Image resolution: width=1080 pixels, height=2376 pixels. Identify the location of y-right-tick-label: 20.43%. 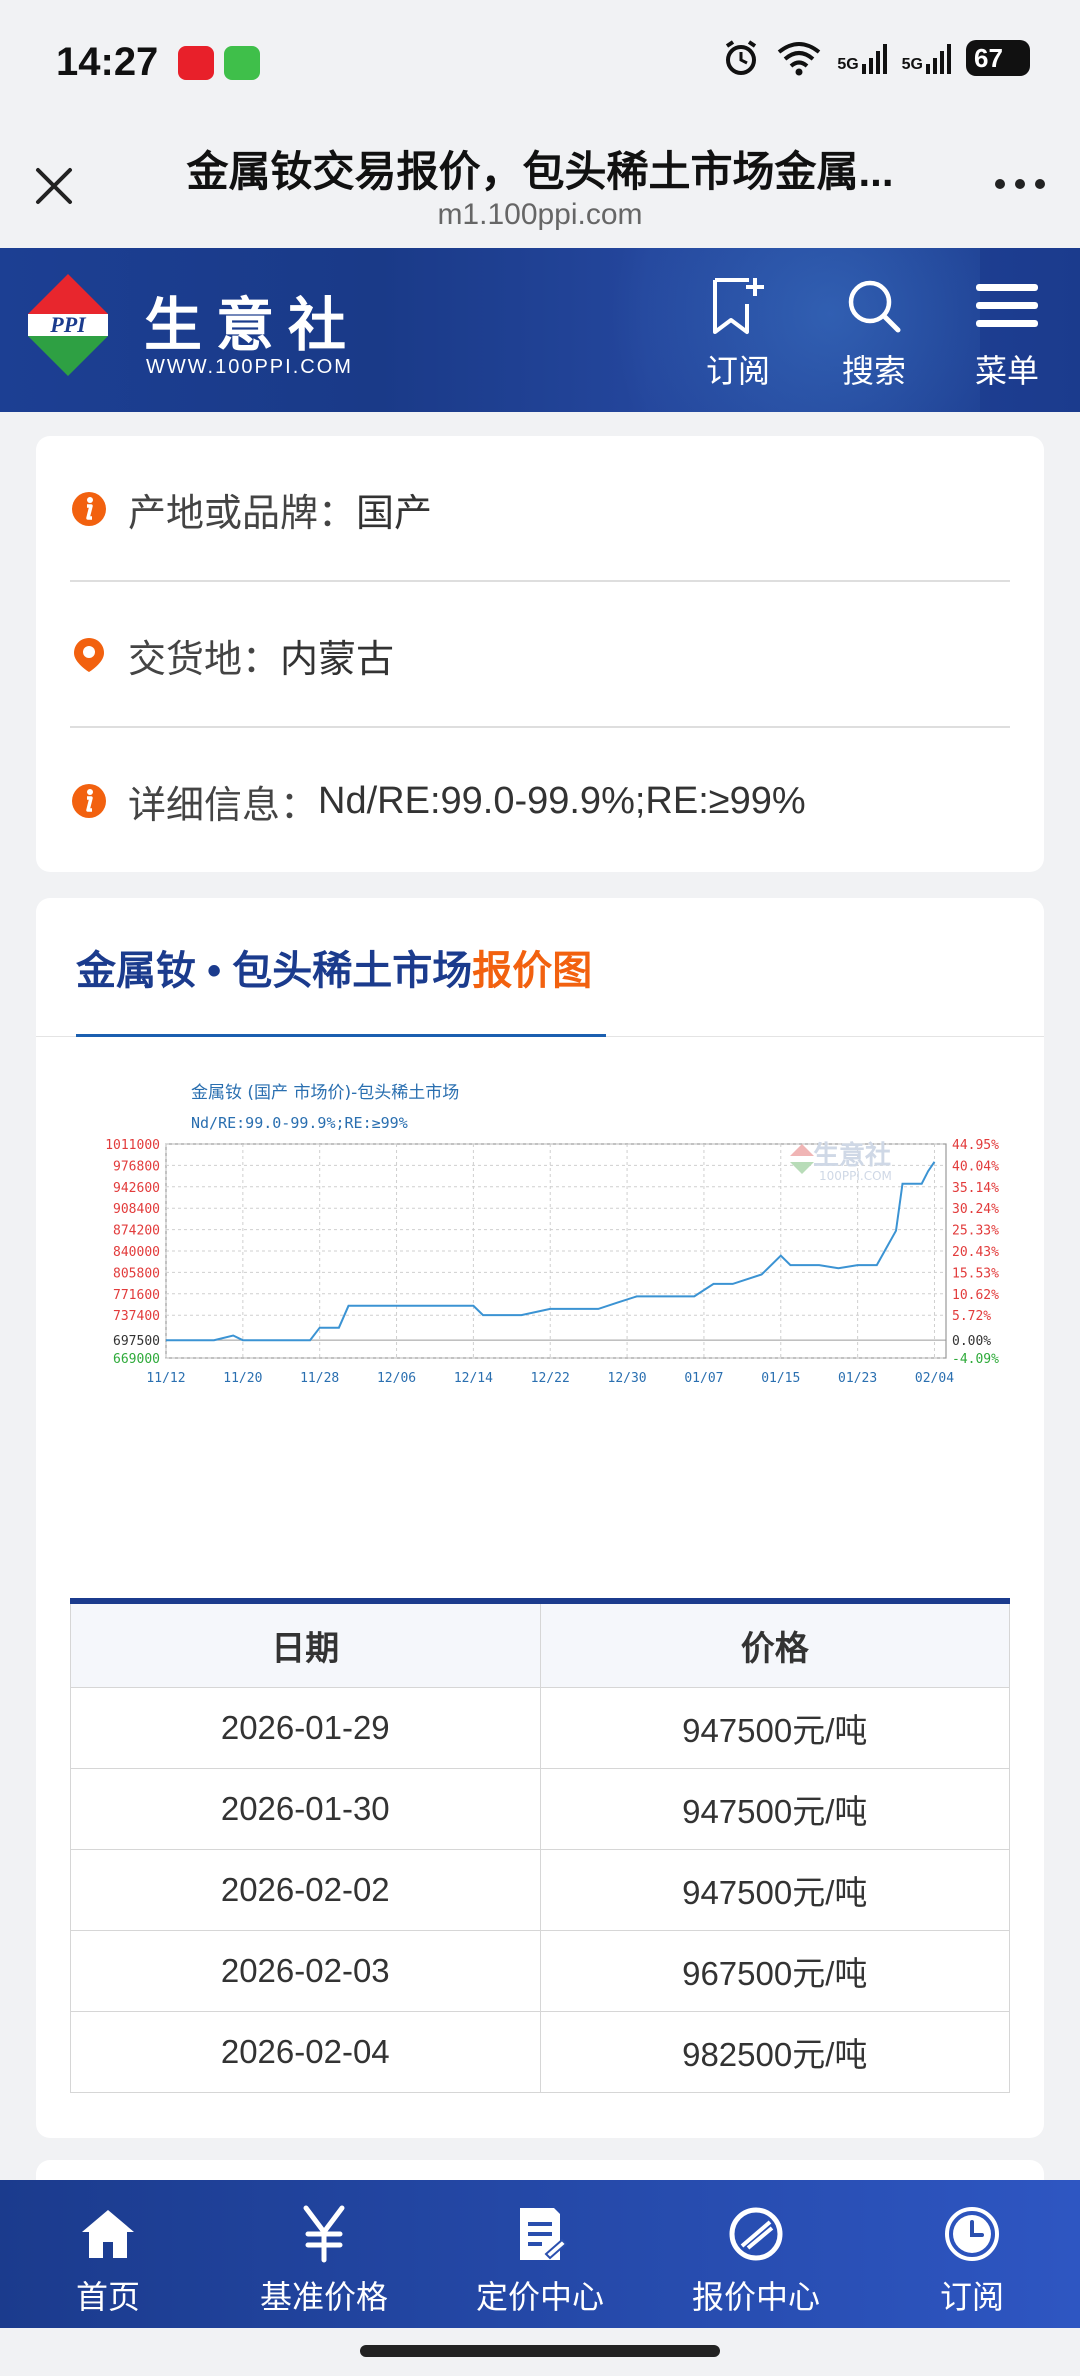
(975, 1252).